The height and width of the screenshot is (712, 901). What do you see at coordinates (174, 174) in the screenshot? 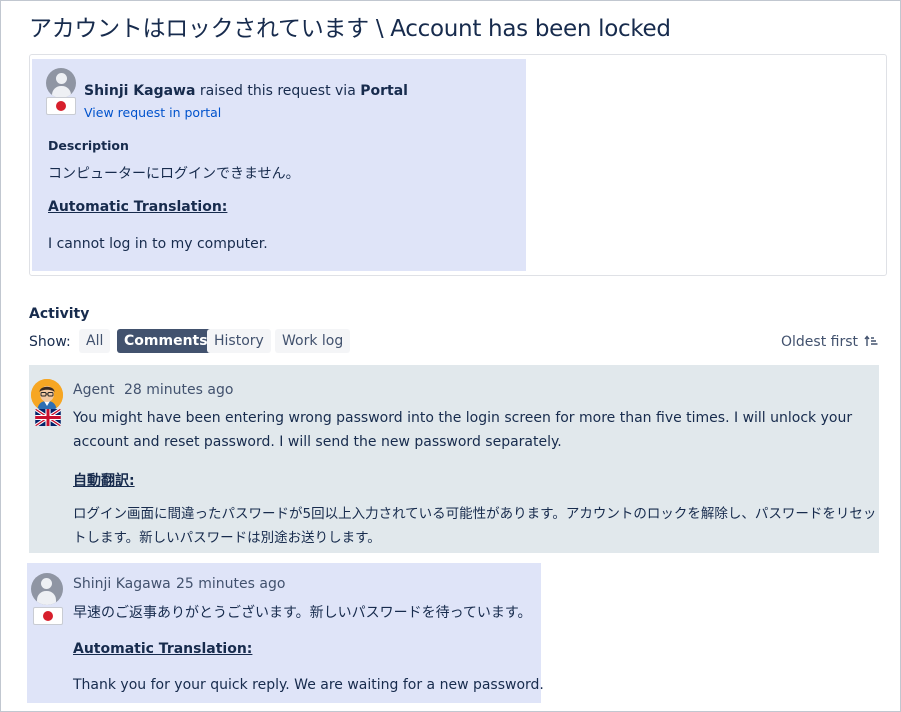
I see `description-text: コンピューターにログインできません。` at bounding box center [174, 174].